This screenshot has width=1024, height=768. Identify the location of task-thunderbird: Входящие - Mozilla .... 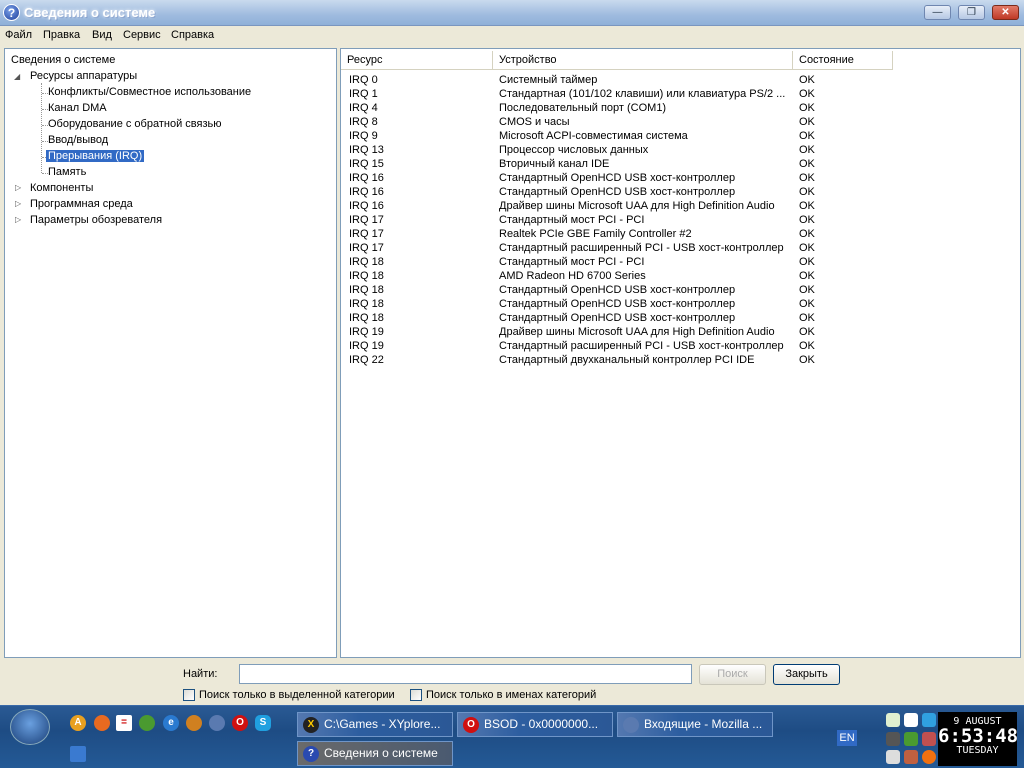
(695, 724).